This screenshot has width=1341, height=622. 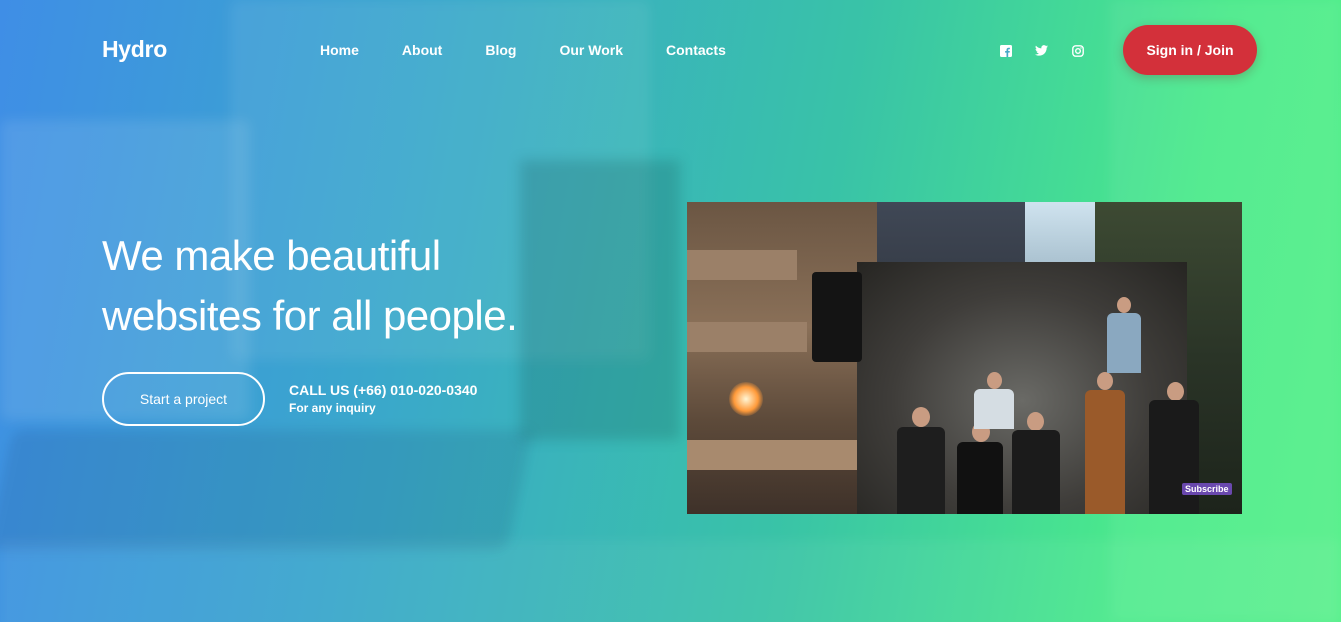 What do you see at coordinates (696, 50) in the screenshot?
I see `nav-contacts: Contacts` at bounding box center [696, 50].